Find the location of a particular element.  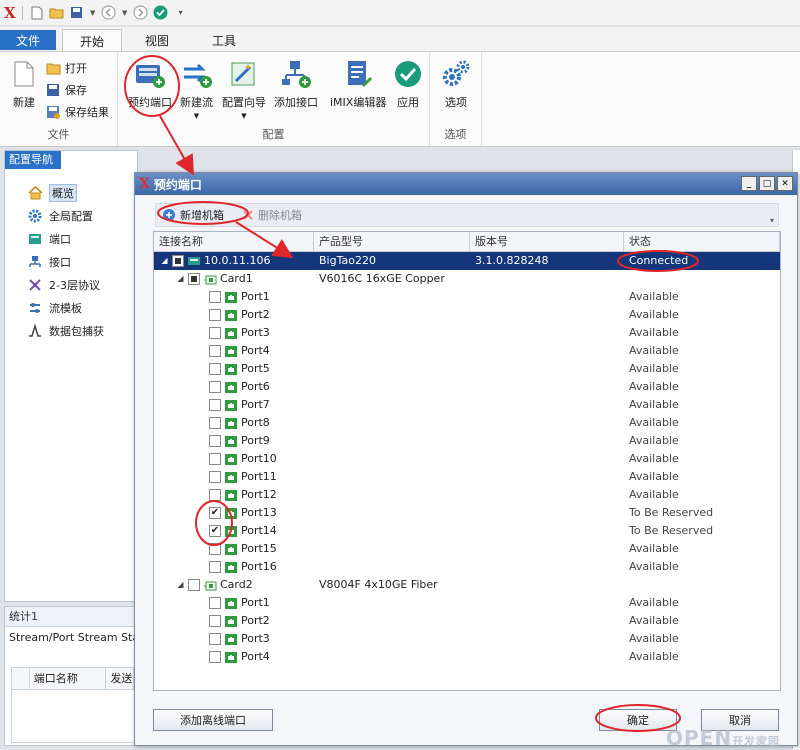

stats-subtitle: Stream/Port Stream Stat is located at coordinates (71, 638).